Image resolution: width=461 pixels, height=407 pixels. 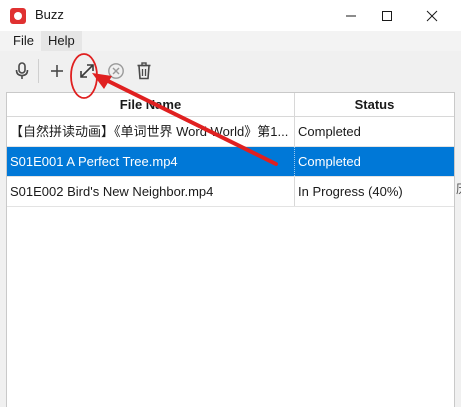 I want to click on plus-icon, so click(x=57, y=71).